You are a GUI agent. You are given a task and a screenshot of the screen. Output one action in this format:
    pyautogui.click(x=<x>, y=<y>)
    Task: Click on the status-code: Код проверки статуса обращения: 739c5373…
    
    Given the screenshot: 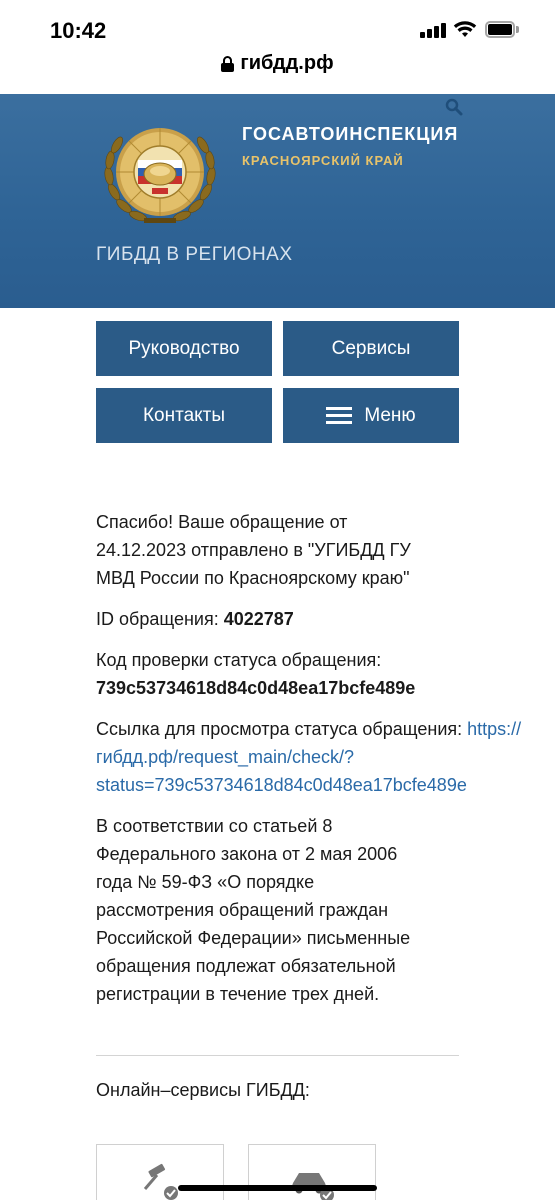 What is the action you would take?
    pyautogui.click(x=311, y=674)
    